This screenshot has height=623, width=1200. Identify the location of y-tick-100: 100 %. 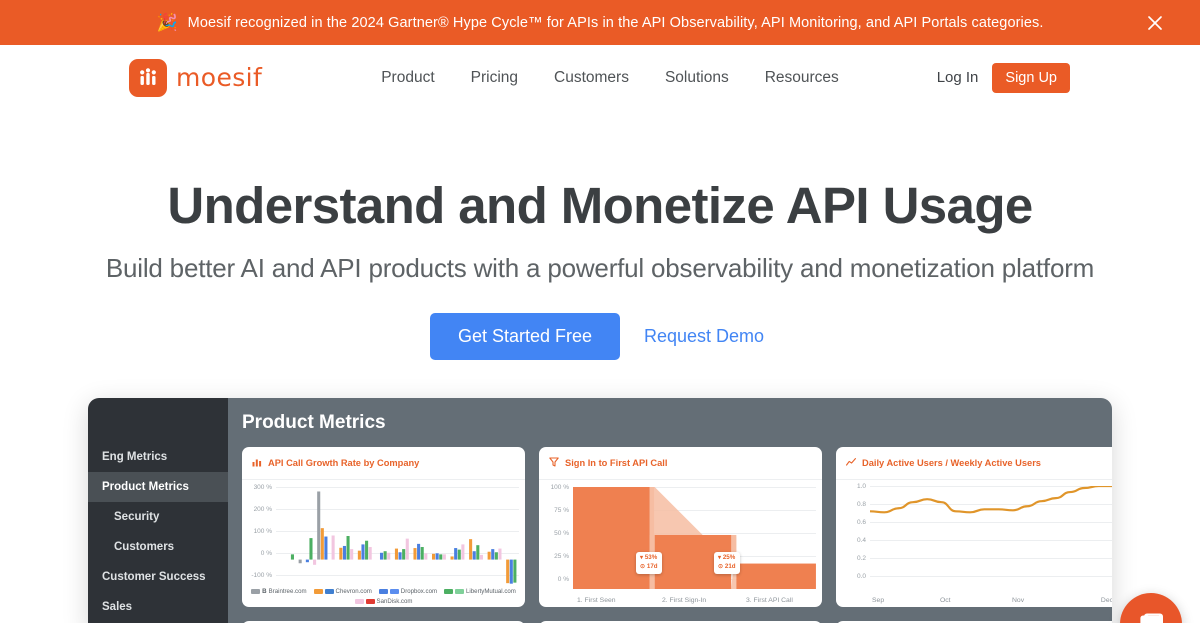
(559, 488).